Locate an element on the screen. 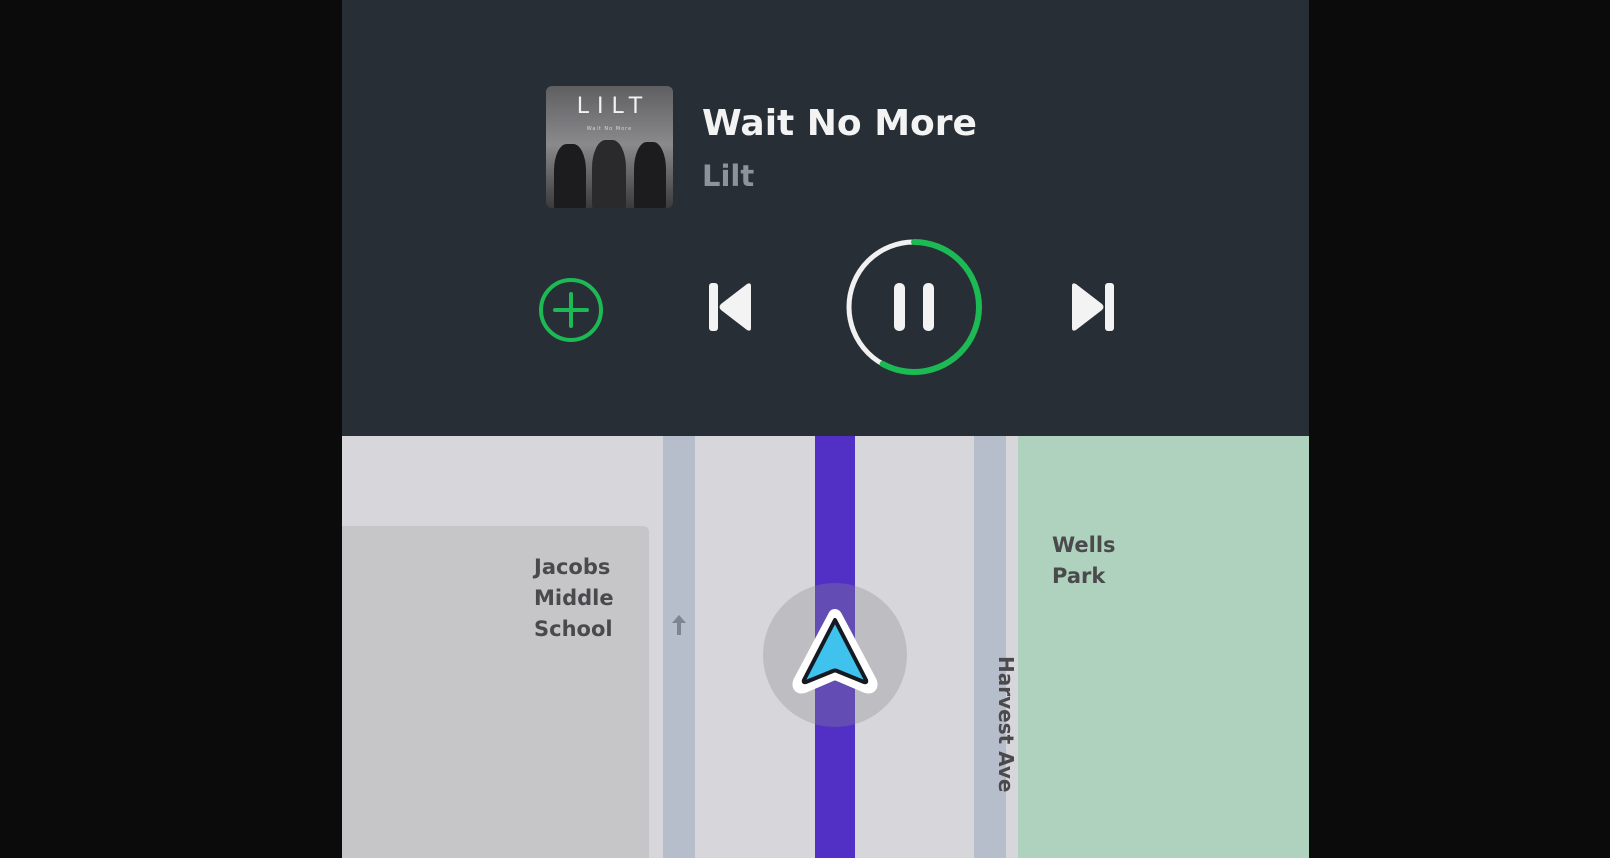 Image resolution: width=1610 pixels, height=858 pixels. navigation-arrow-icon is located at coordinates (835, 655).